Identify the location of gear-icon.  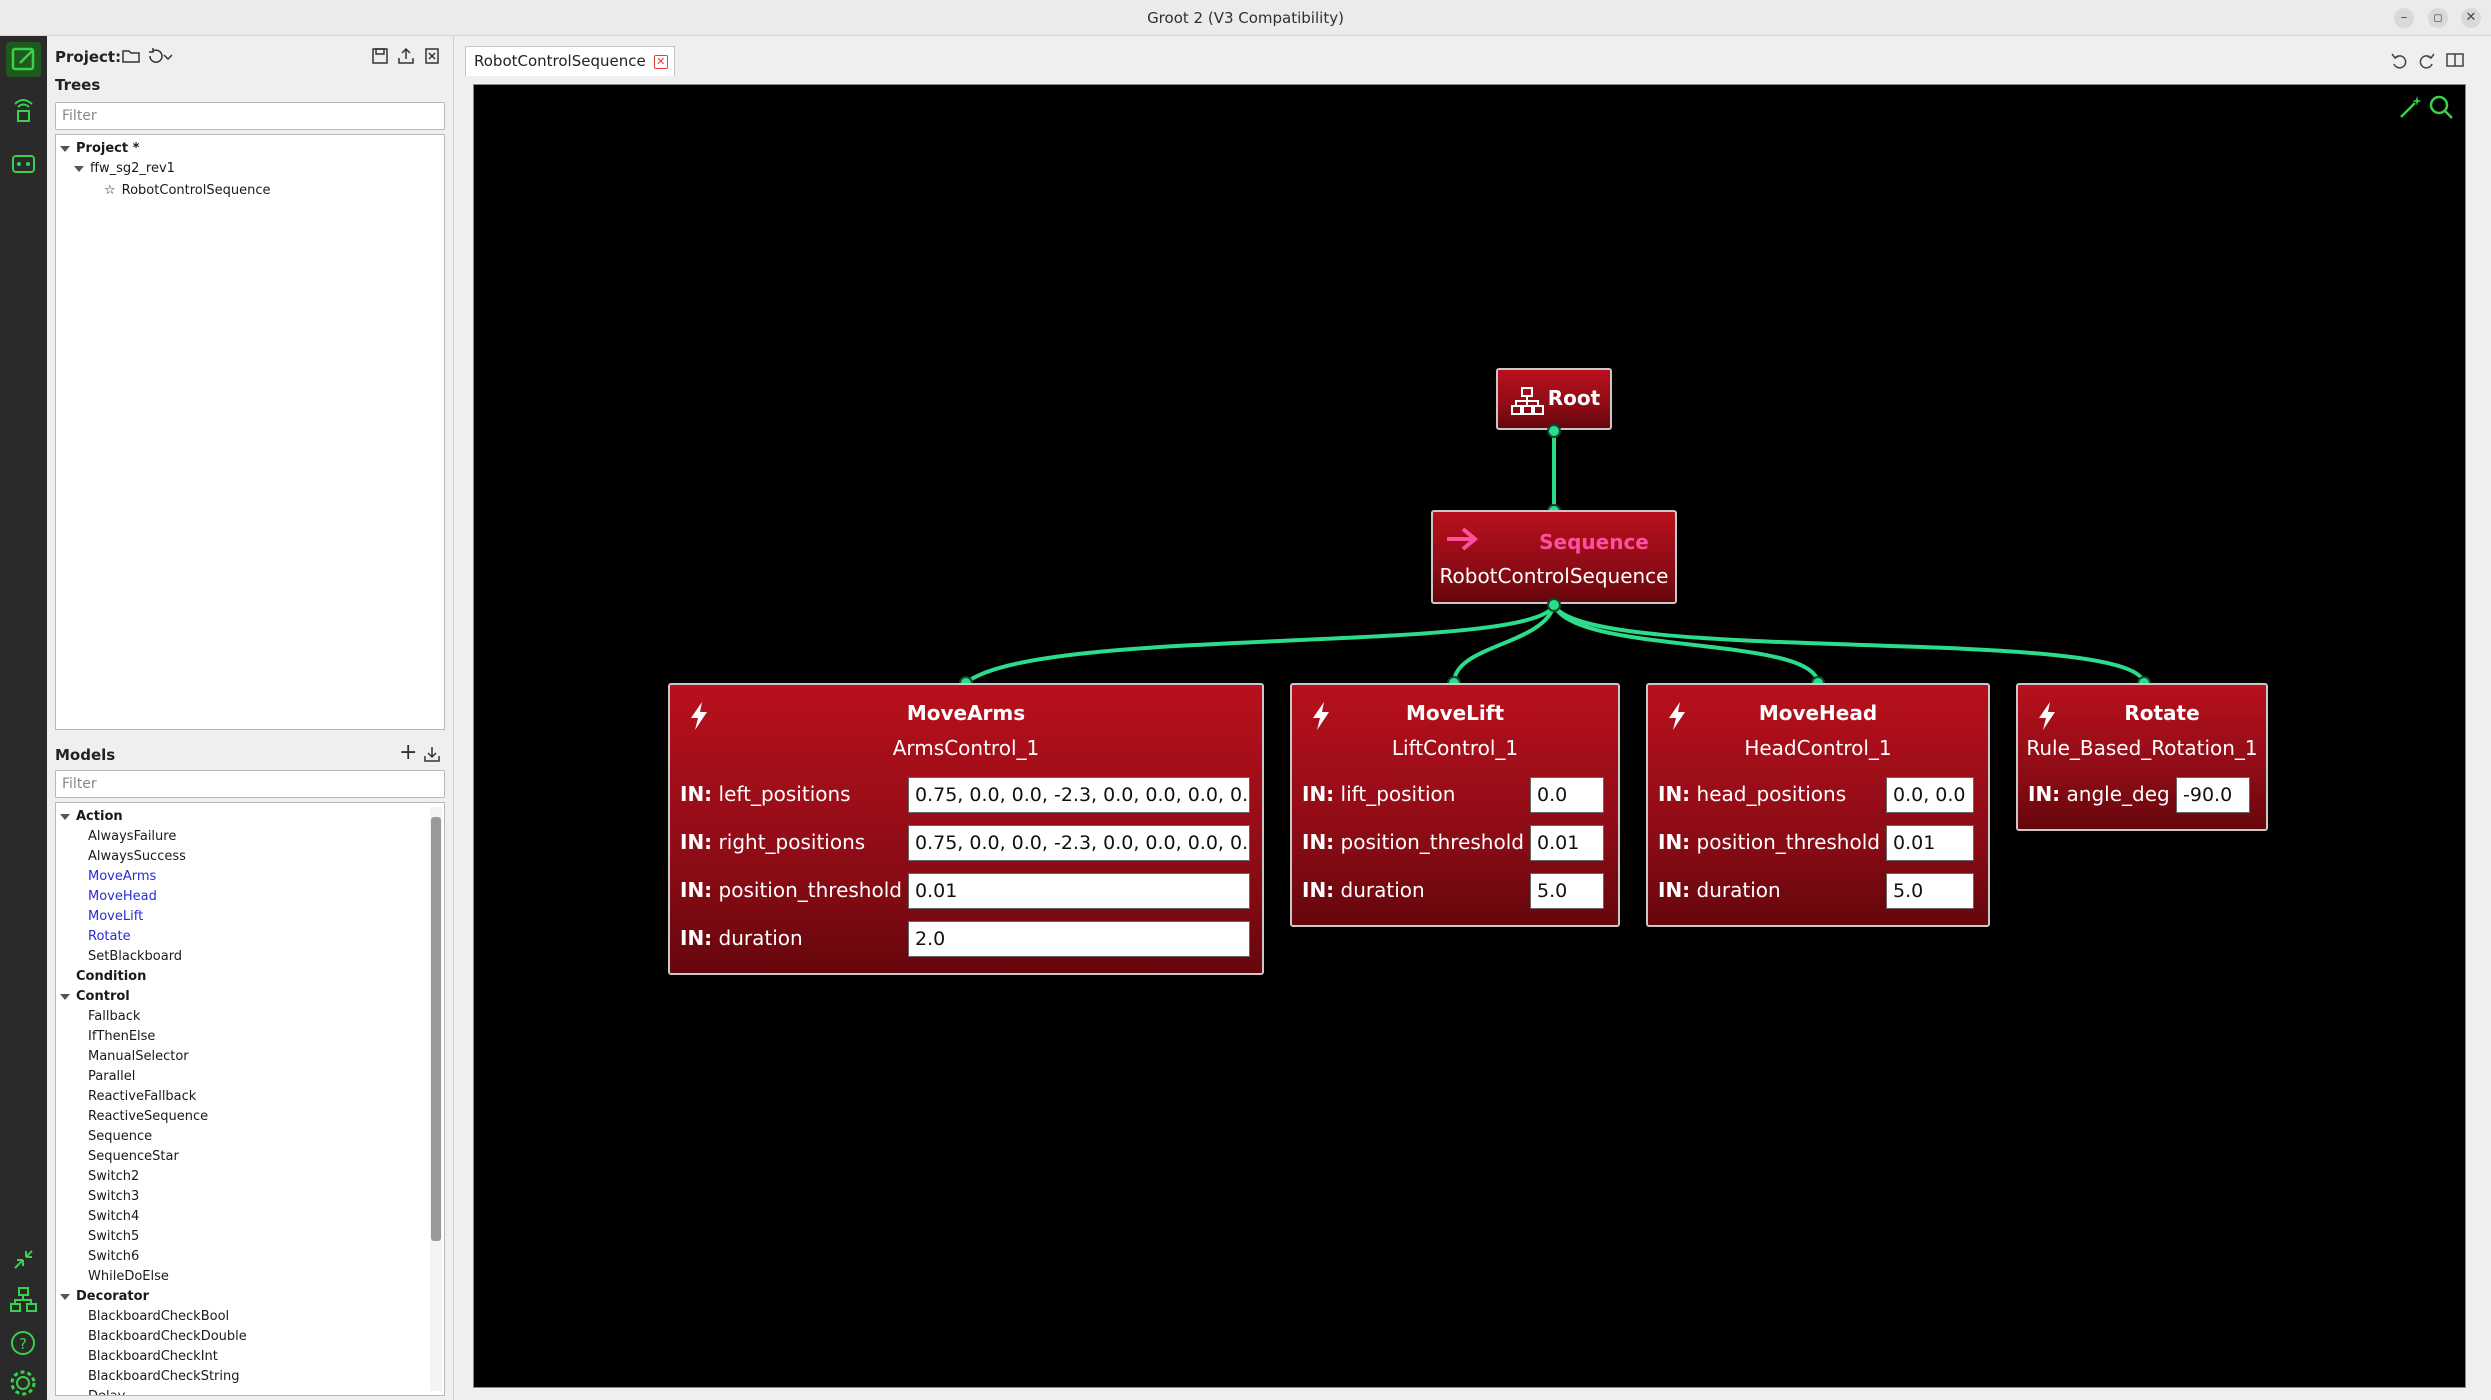
(23, 1383).